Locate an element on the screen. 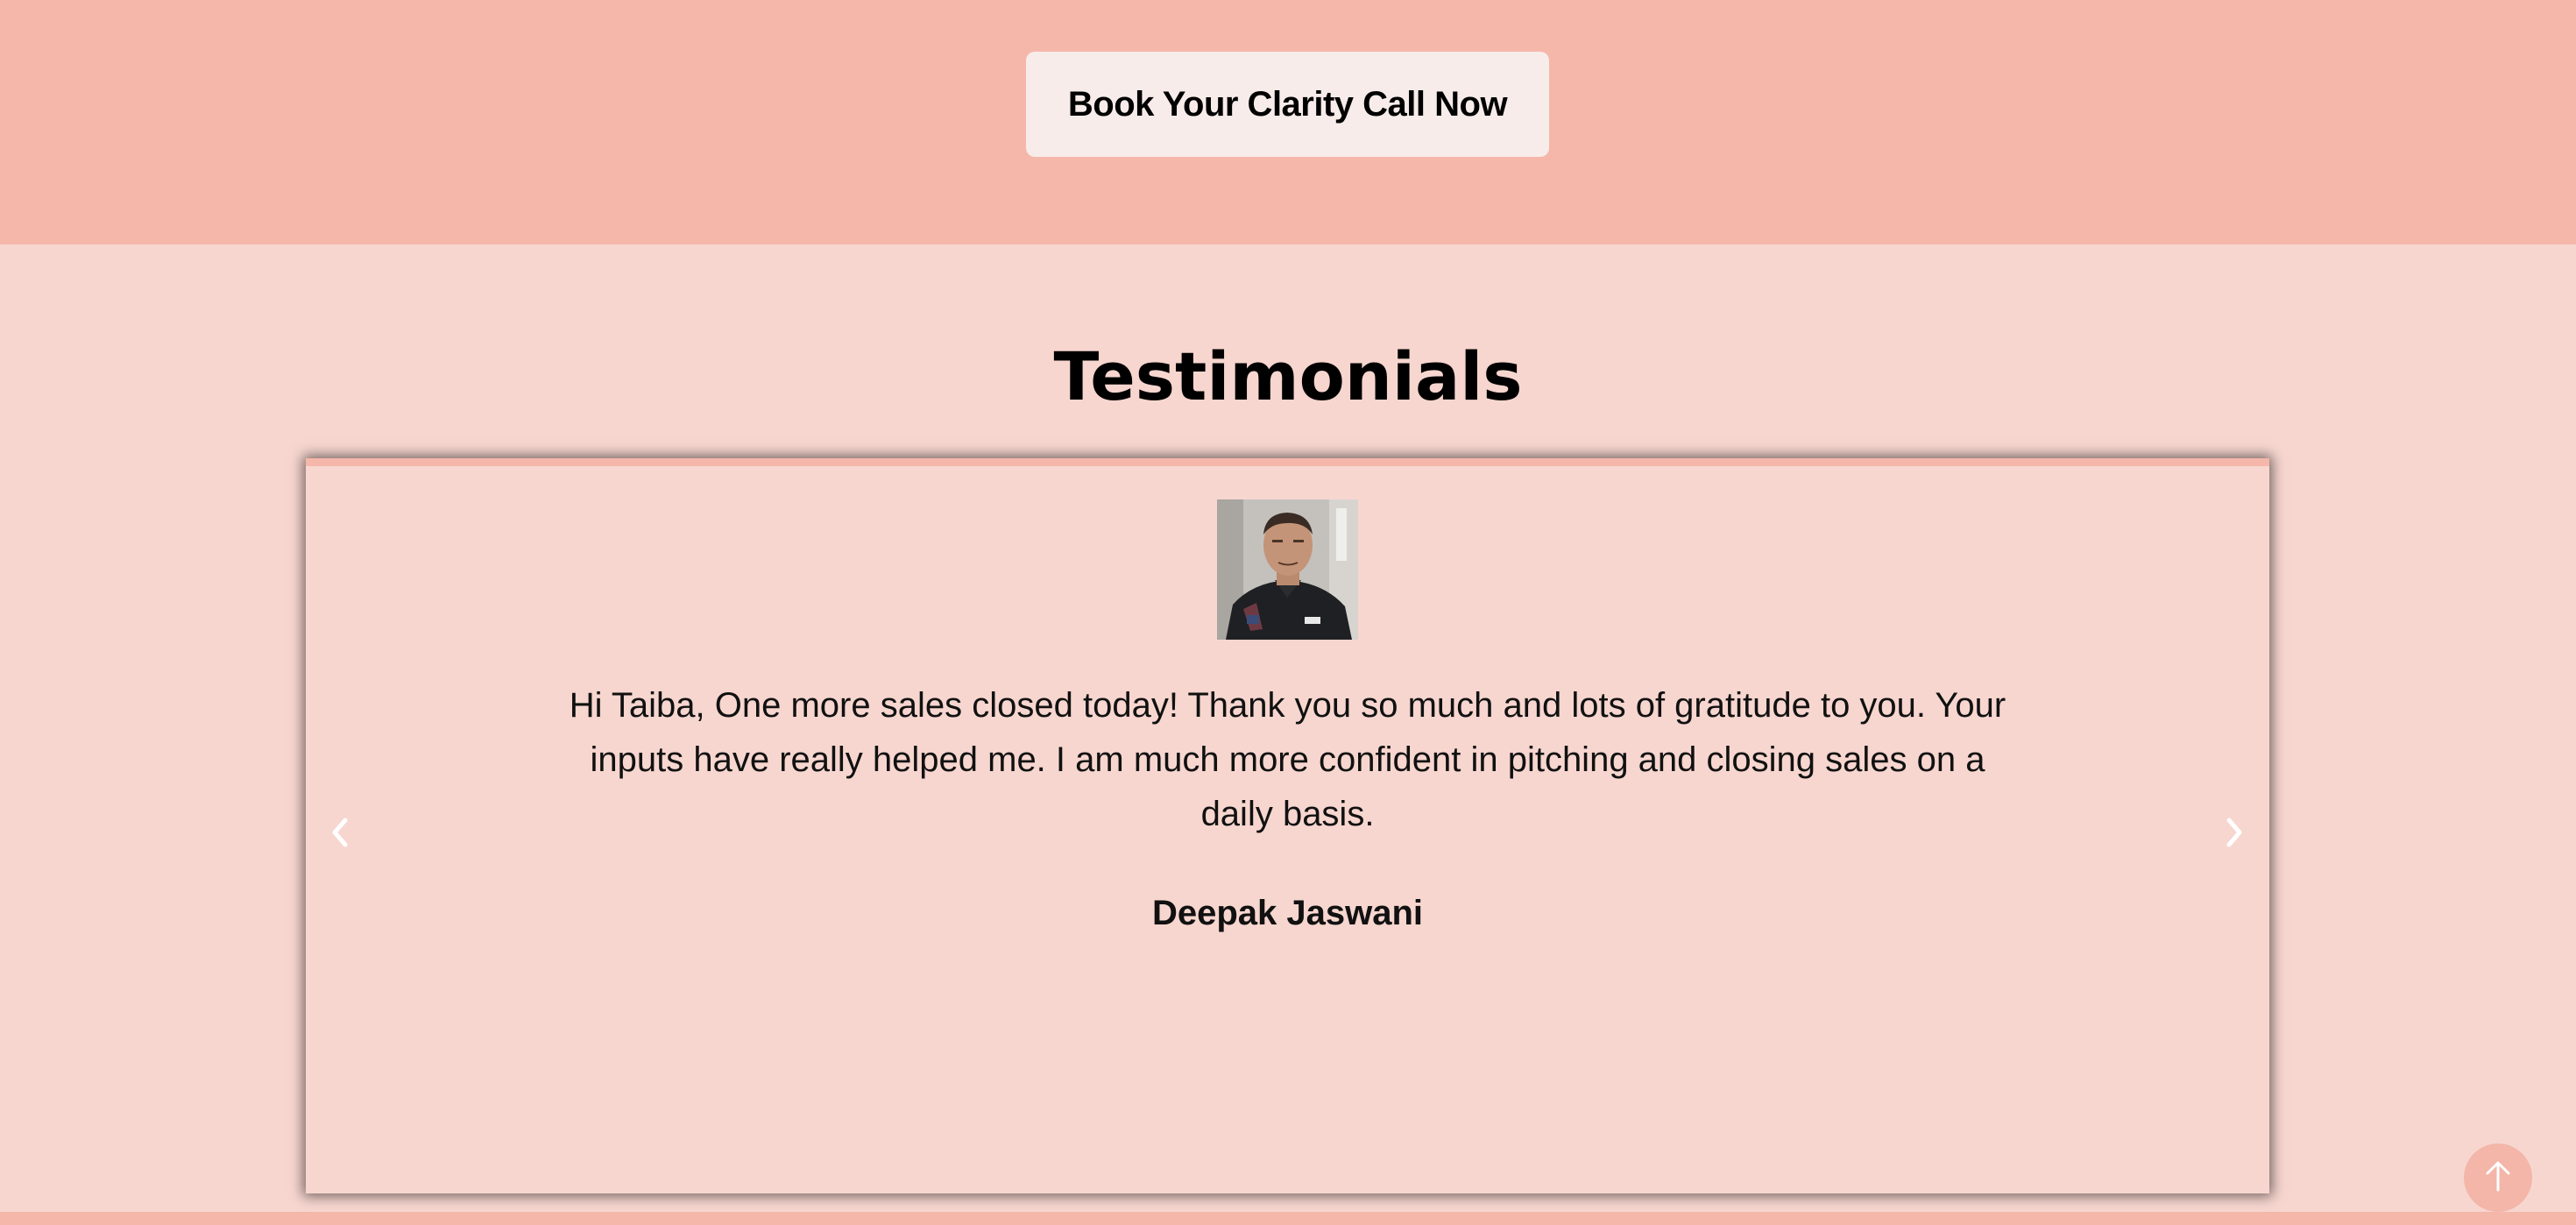 The width and height of the screenshot is (2576, 1225). scroll-to-top-button is located at coordinates (2498, 1178).